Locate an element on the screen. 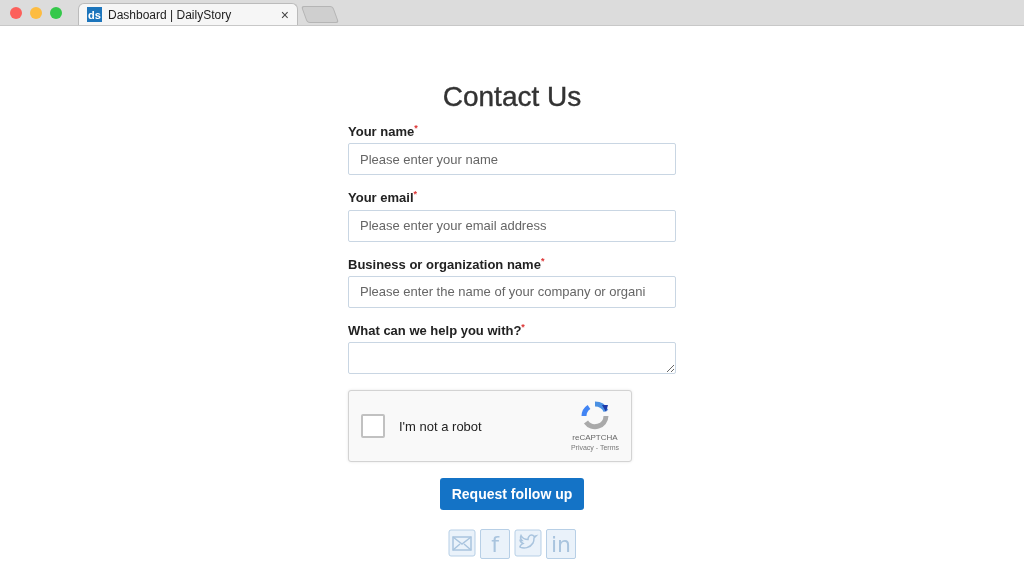 The image size is (1024, 576). field-label: Your email is located at coordinates (381, 198).